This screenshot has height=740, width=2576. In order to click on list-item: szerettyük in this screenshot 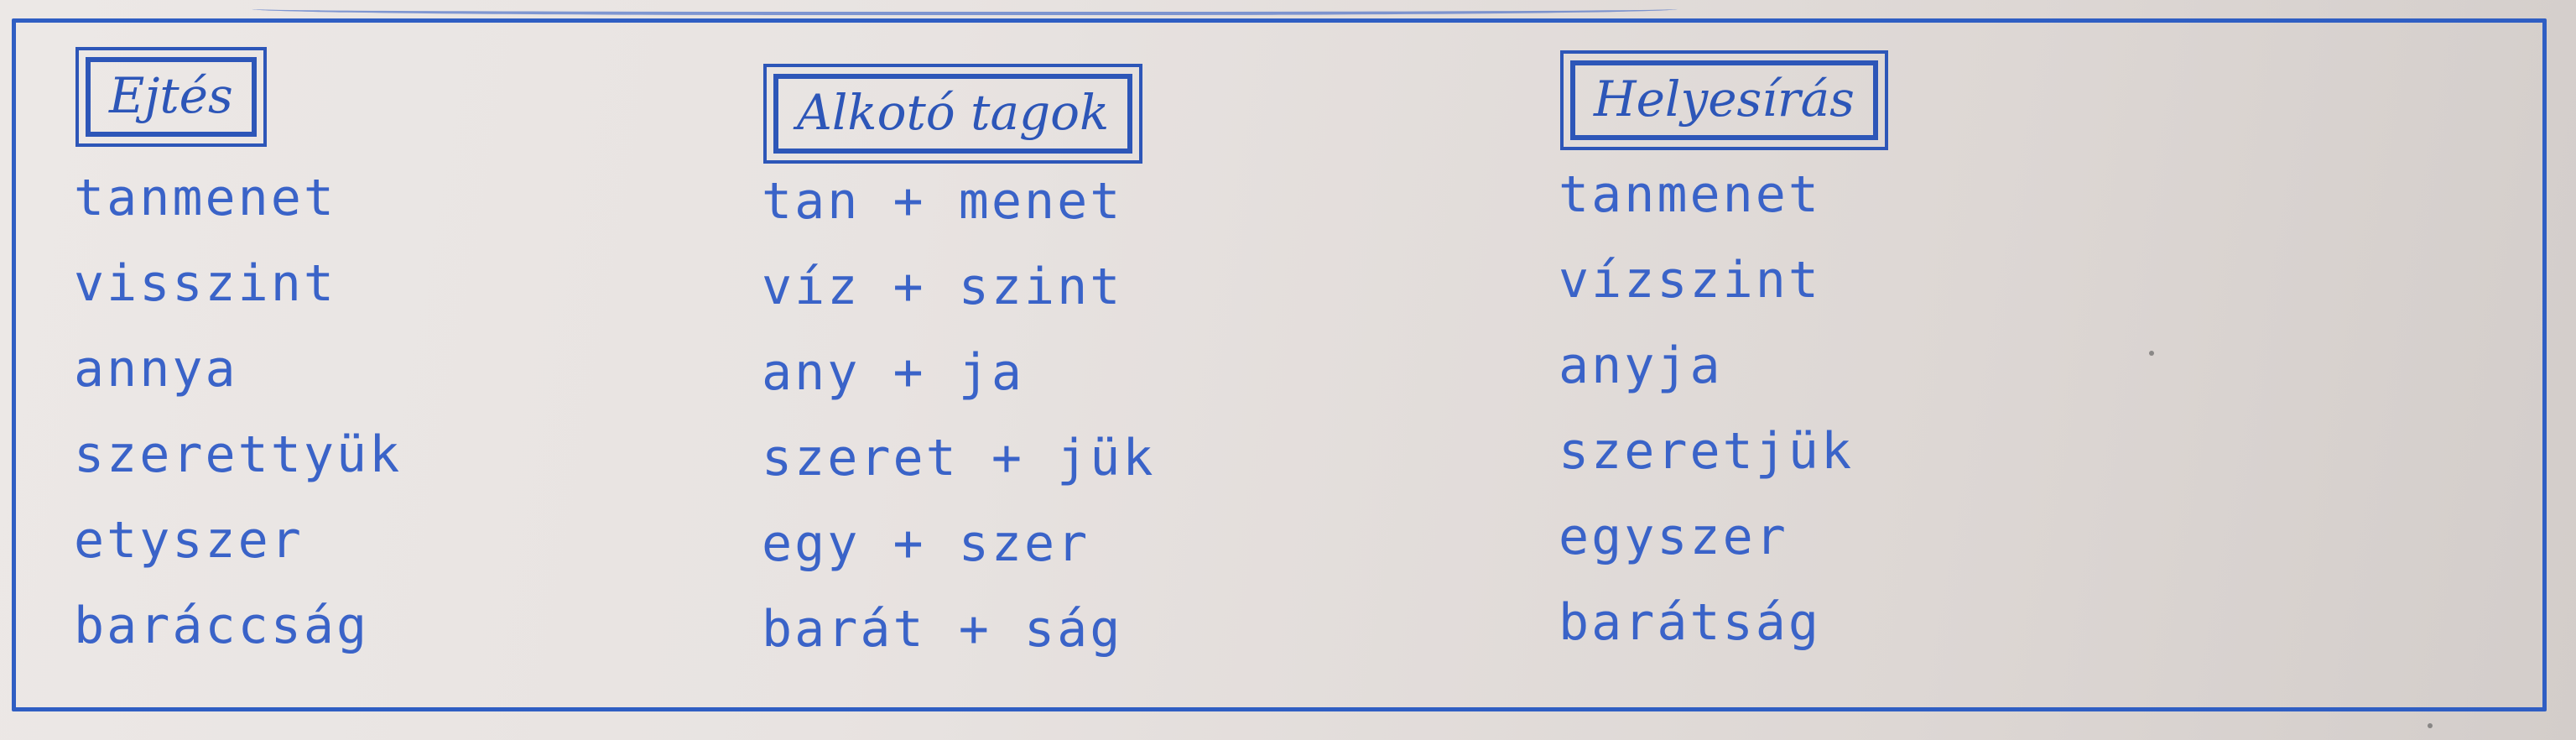, I will do `click(238, 455)`.